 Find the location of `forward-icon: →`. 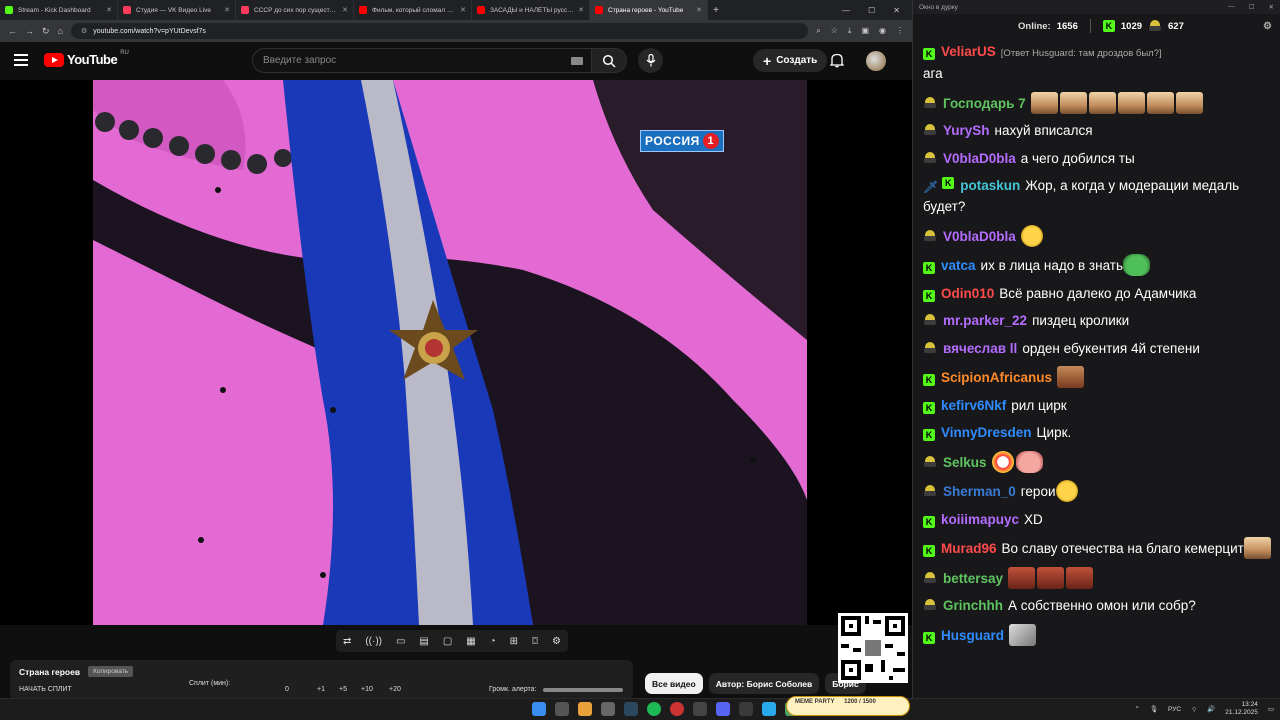

forward-icon: → is located at coordinates (29, 31).